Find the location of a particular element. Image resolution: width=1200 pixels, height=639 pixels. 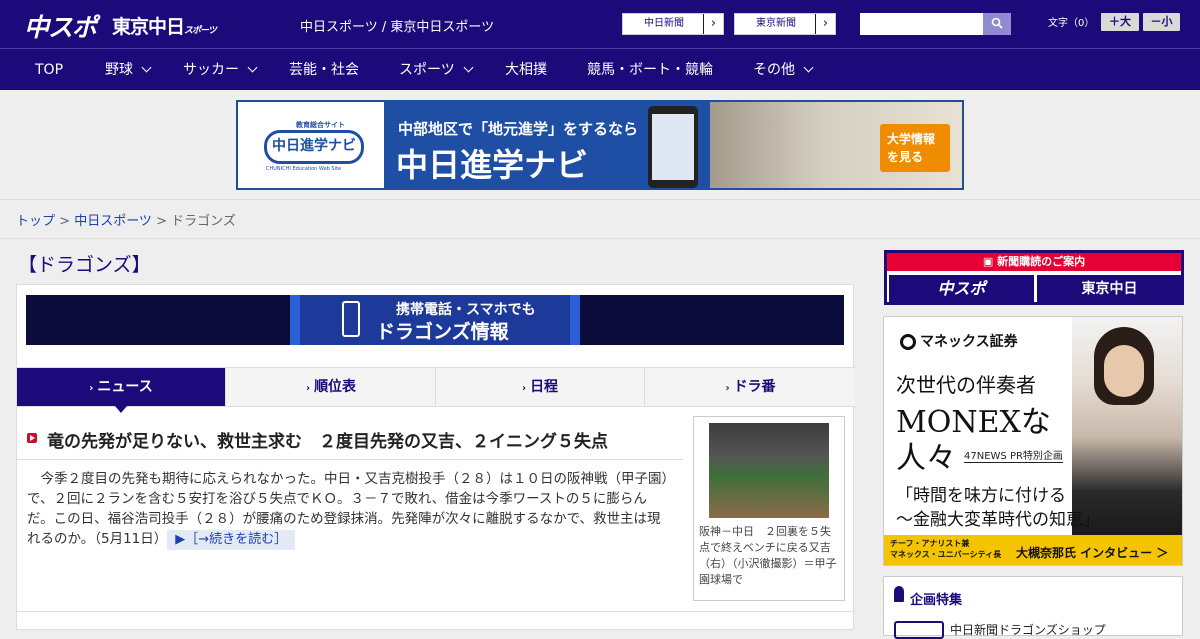

divider is located at coordinates (600, 238).